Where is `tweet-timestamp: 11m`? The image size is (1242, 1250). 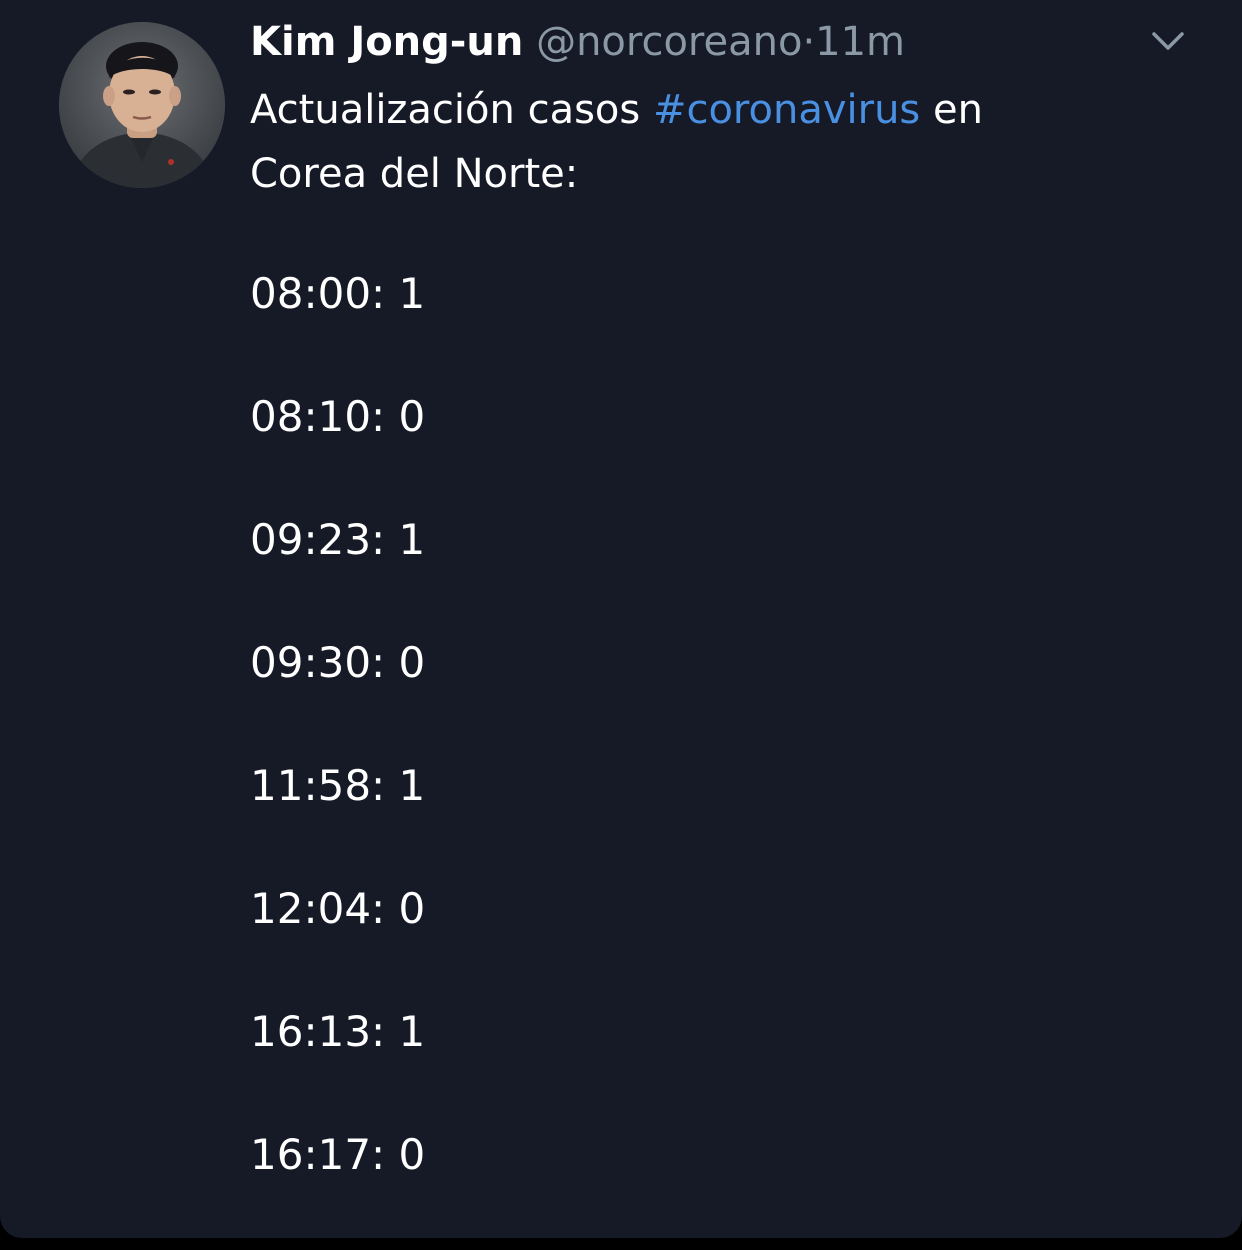 tweet-timestamp: 11m is located at coordinates (860, 42).